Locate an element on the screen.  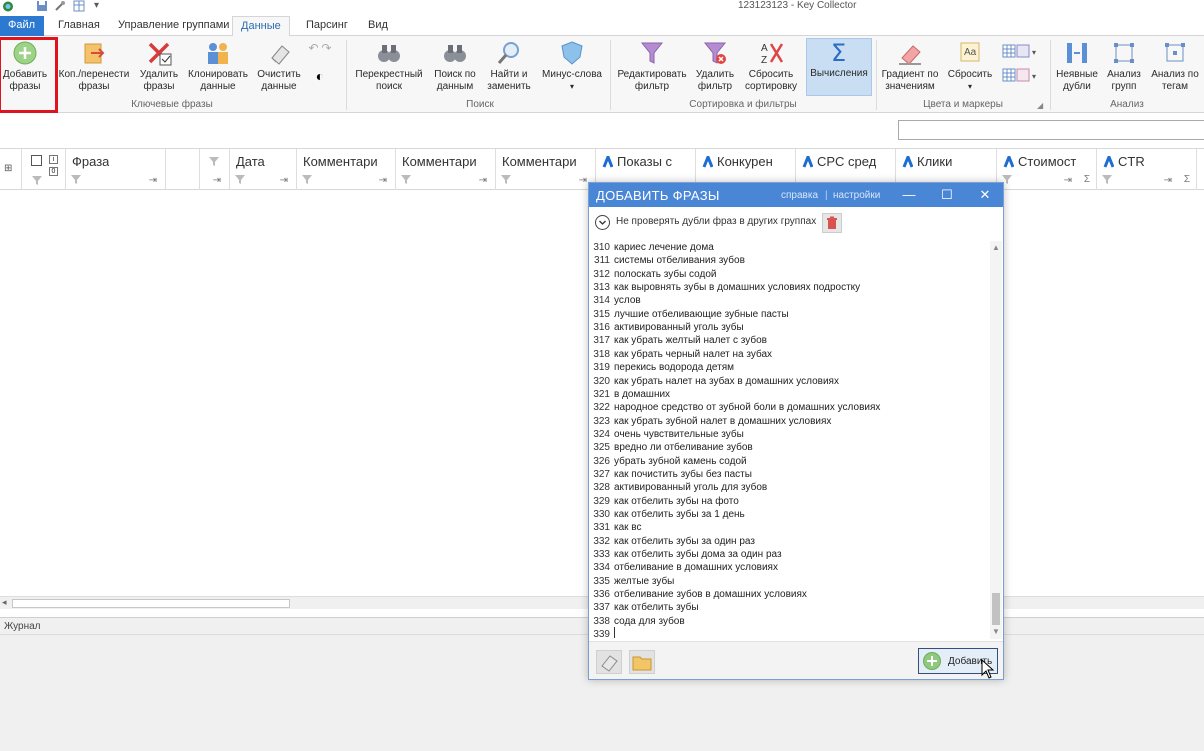
phrase-text: как убрать черный налет на зубах is located at coordinates (693, 354).